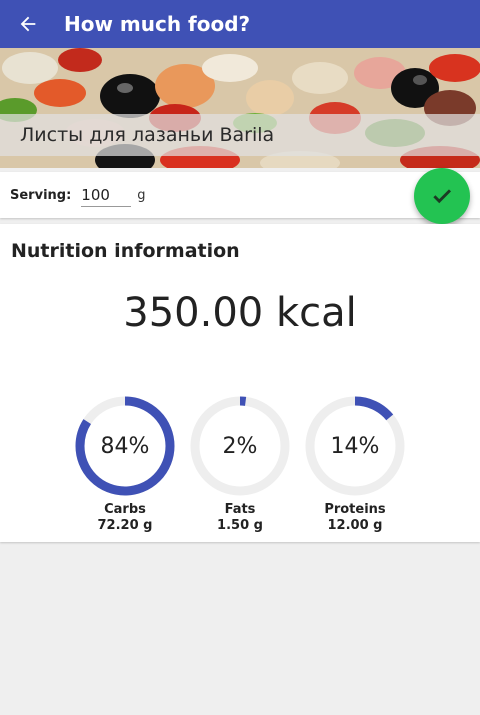  I want to click on macro-carbs: 84% Carbs 72.20 g, so click(125, 464).